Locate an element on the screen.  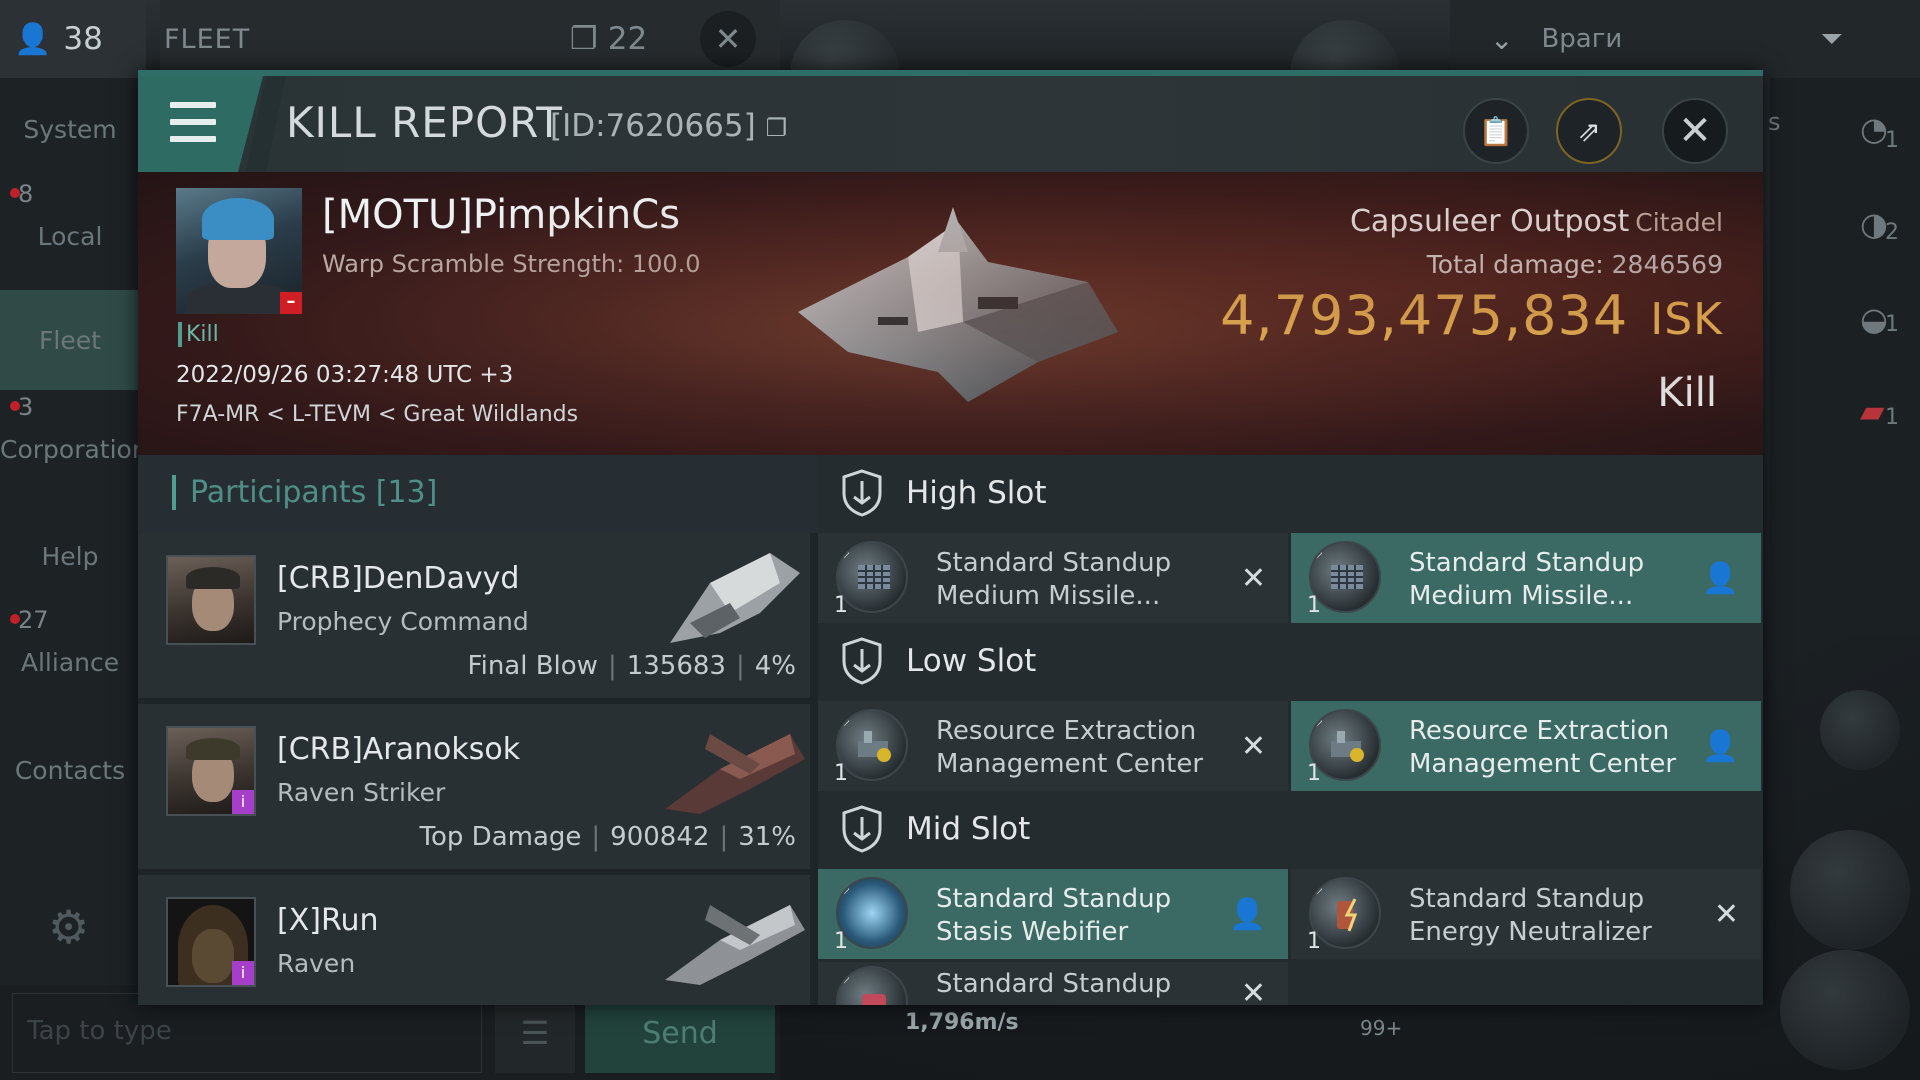
participant-ship: Raven Striker is located at coordinates (361, 792).